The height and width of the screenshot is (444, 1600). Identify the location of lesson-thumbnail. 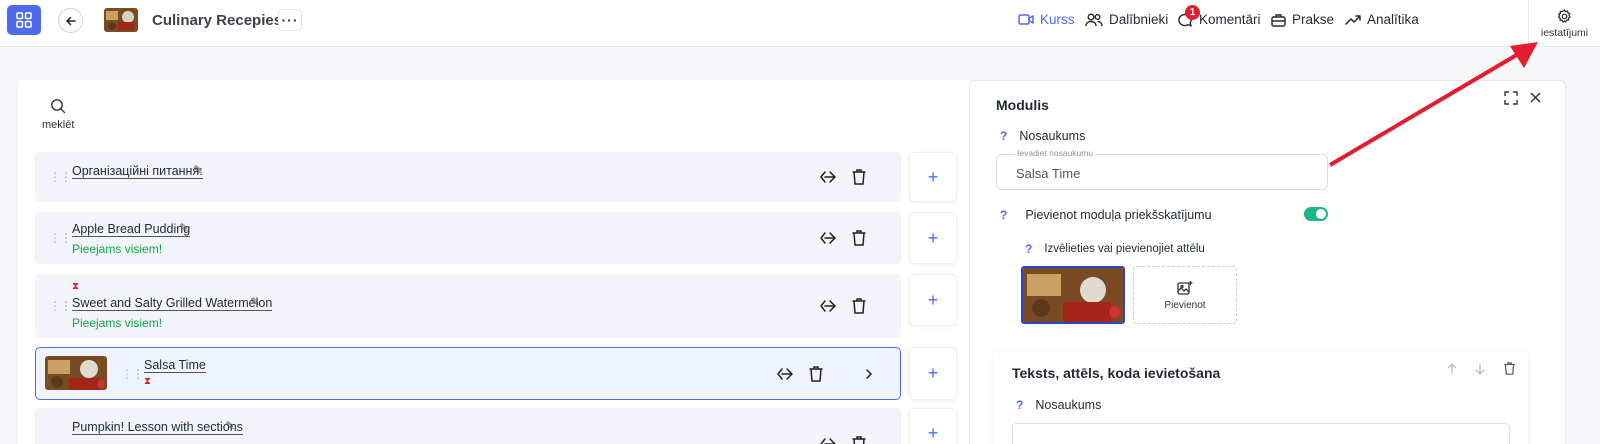
(76, 373).